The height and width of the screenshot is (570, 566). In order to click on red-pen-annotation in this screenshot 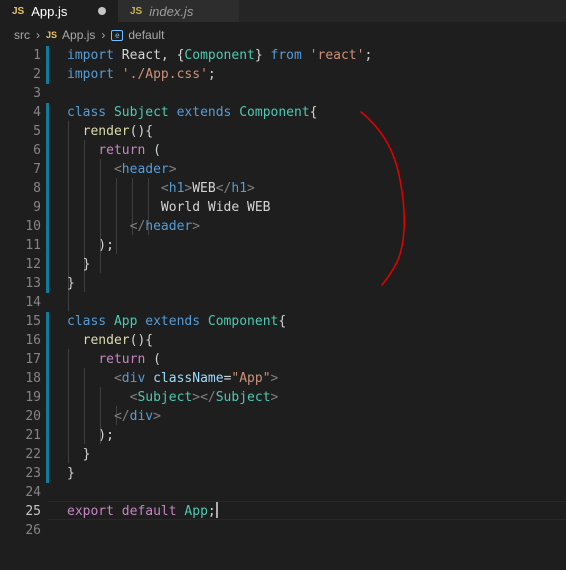, I will do `click(383, 198)`.